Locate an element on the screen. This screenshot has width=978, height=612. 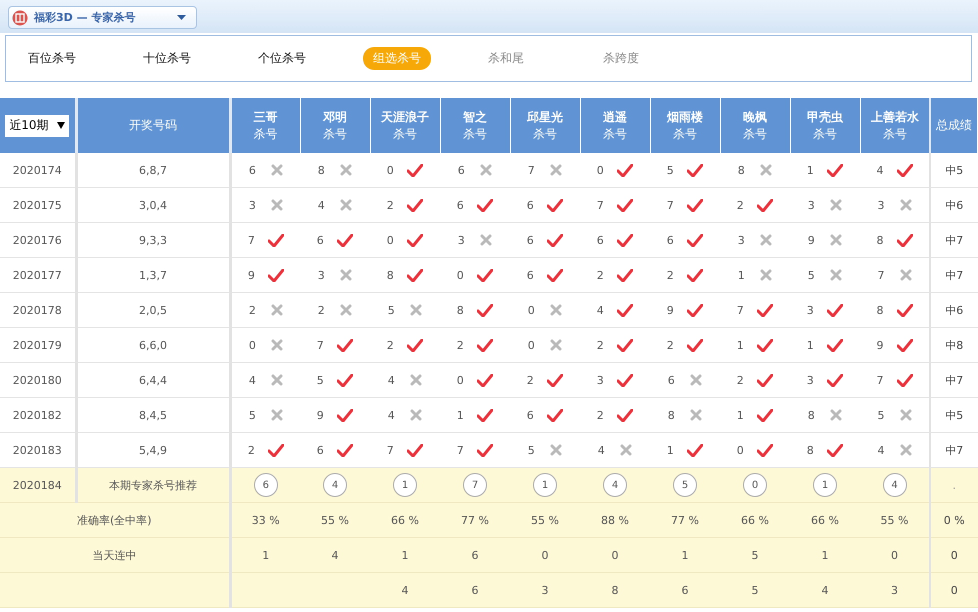
draw-number: 8,4,5 is located at coordinates (153, 415).